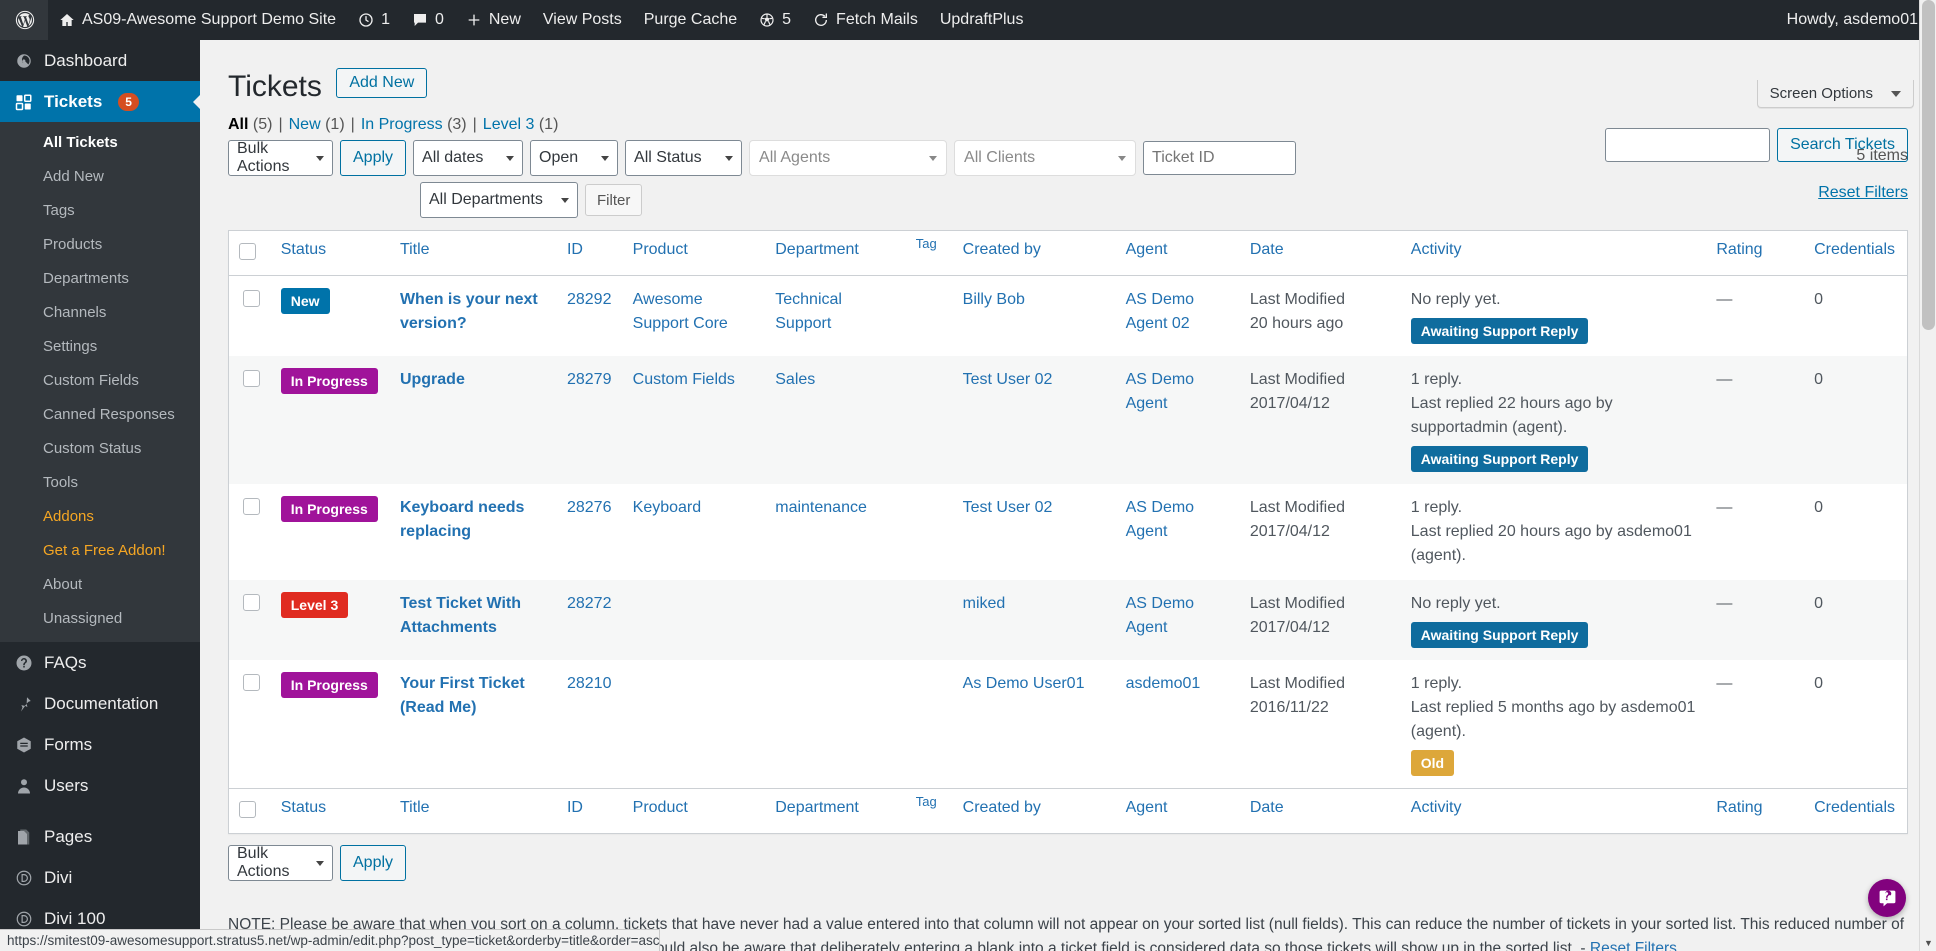 The width and height of the screenshot is (1936, 951). I want to click on agent-link: asdemo01, so click(1163, 683).